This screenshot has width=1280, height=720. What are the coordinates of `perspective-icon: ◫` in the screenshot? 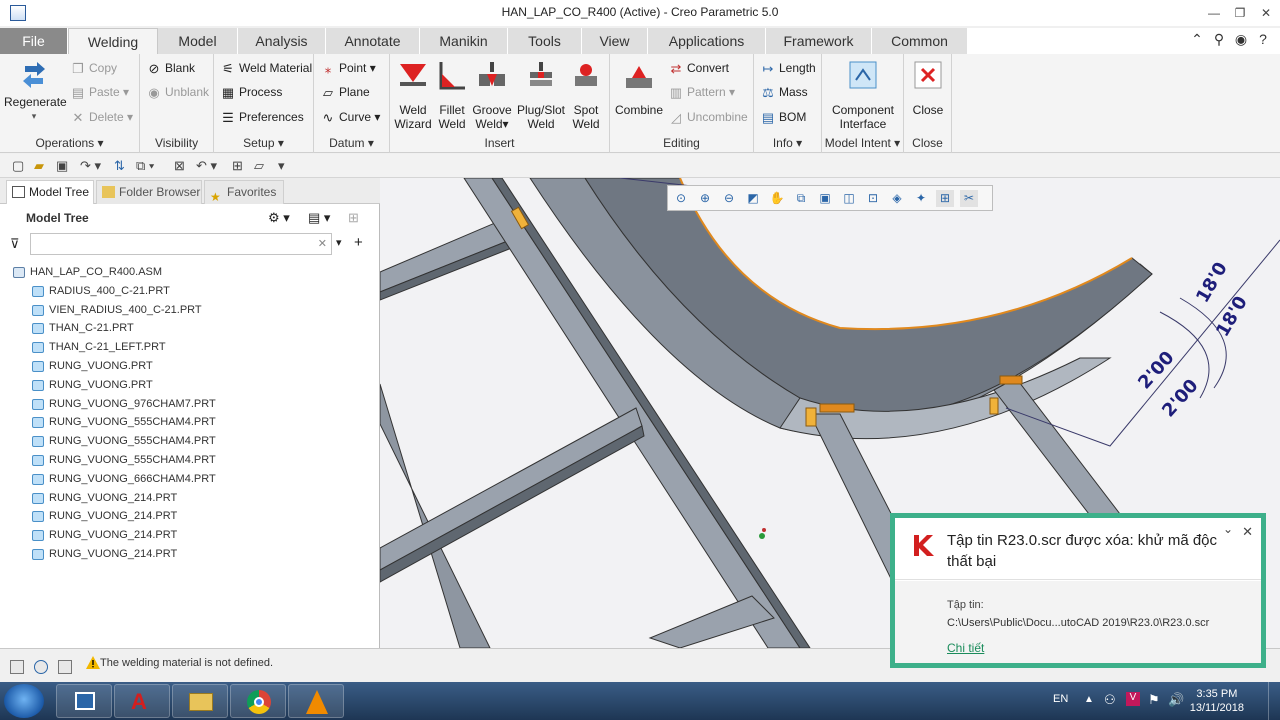 It's located at (849, 198).